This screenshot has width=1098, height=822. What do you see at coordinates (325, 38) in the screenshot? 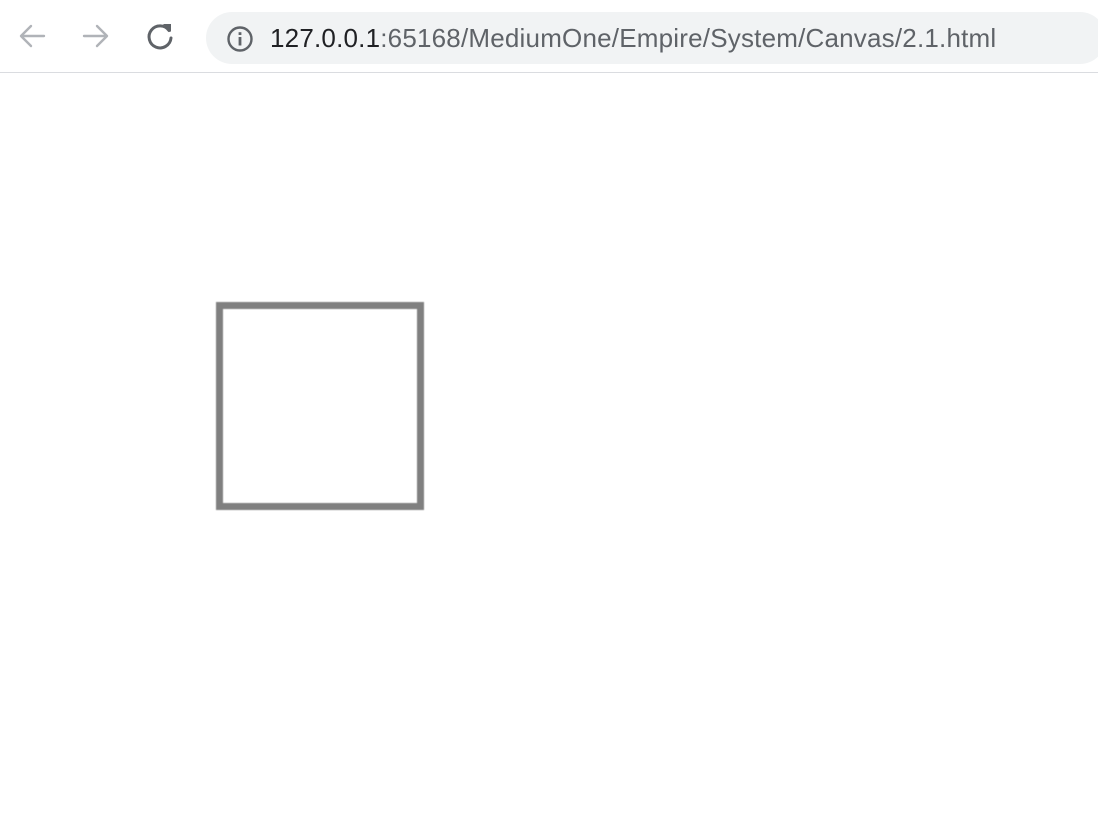
I see `url-host: 127.0.0.1` at bounding box center [325, 38].